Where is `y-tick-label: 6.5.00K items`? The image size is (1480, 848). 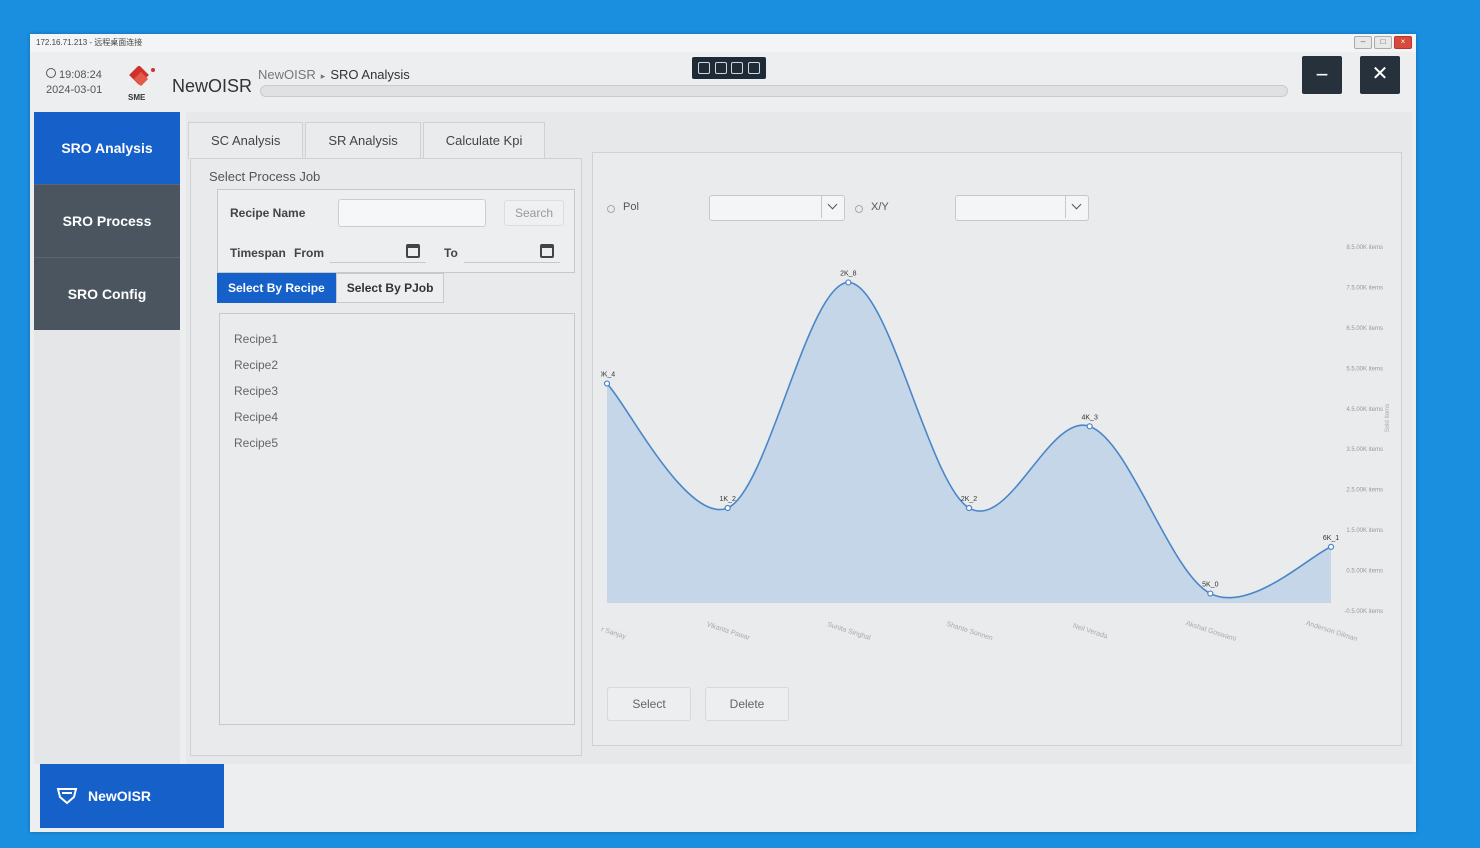
y-tick-label: 6.5.00K items is located at coordinates (1364, 329).